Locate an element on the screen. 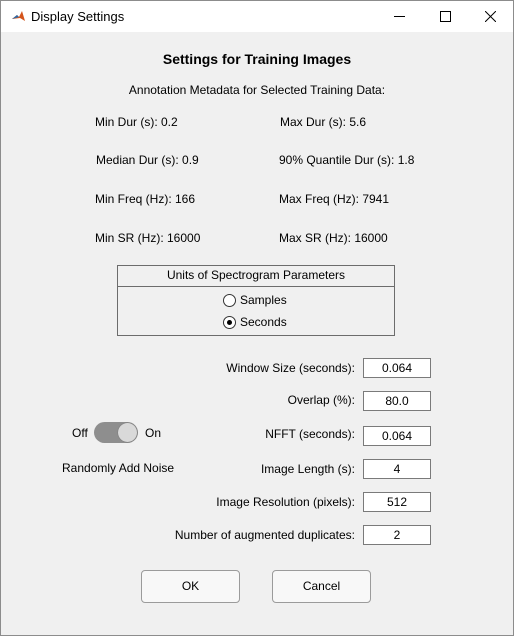 The width and height of the screenshot is (514, 636). page-title: Settings for Training Images is located at coordinates (257, 59).